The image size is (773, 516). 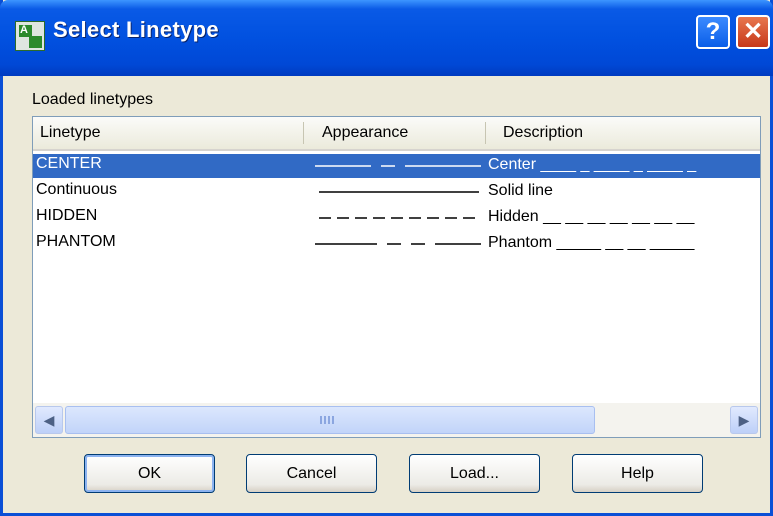 What do you see at coordinates (76, 189) in the screenshot?
I see `linetype-name: Continuous` at bounding box center [76, 189].